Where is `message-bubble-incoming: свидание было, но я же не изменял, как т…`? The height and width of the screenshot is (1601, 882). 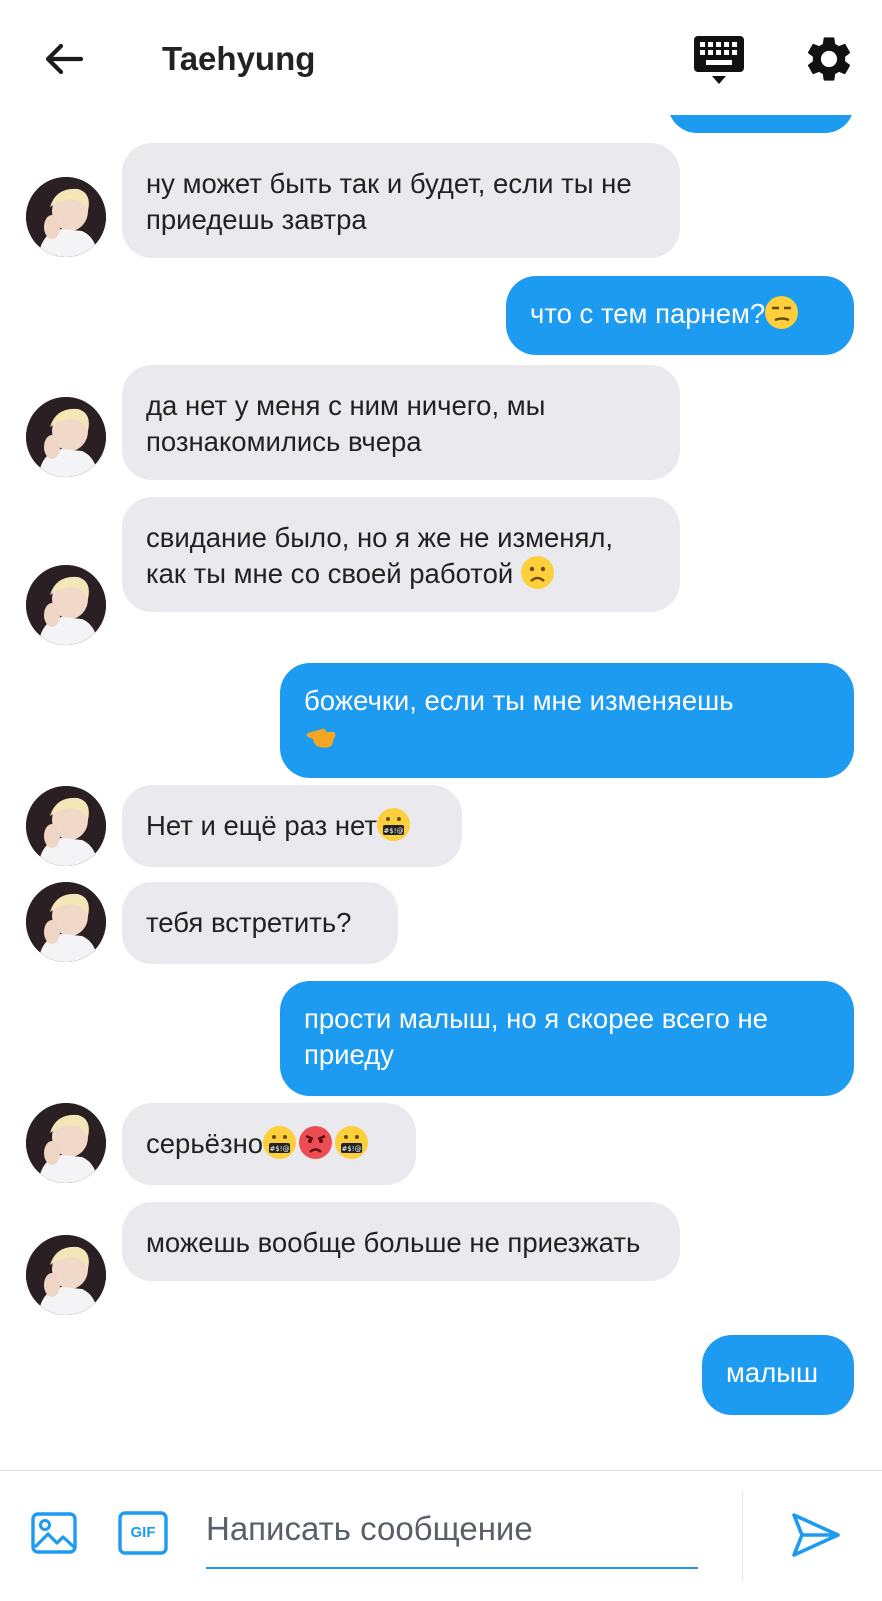
message-bubble-incoming: свидание было, но я же не изменял, как т… is located at coordinates (401, 554).